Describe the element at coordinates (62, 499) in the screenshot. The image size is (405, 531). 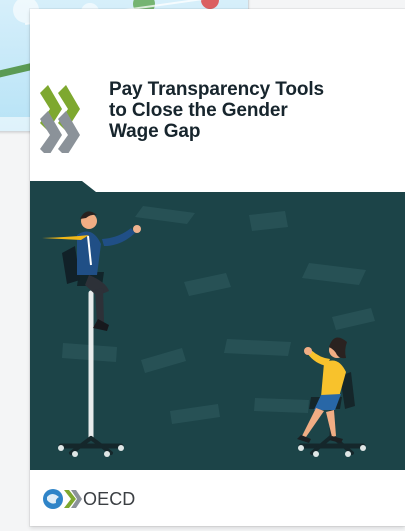
I see `globe-icon` at that location.